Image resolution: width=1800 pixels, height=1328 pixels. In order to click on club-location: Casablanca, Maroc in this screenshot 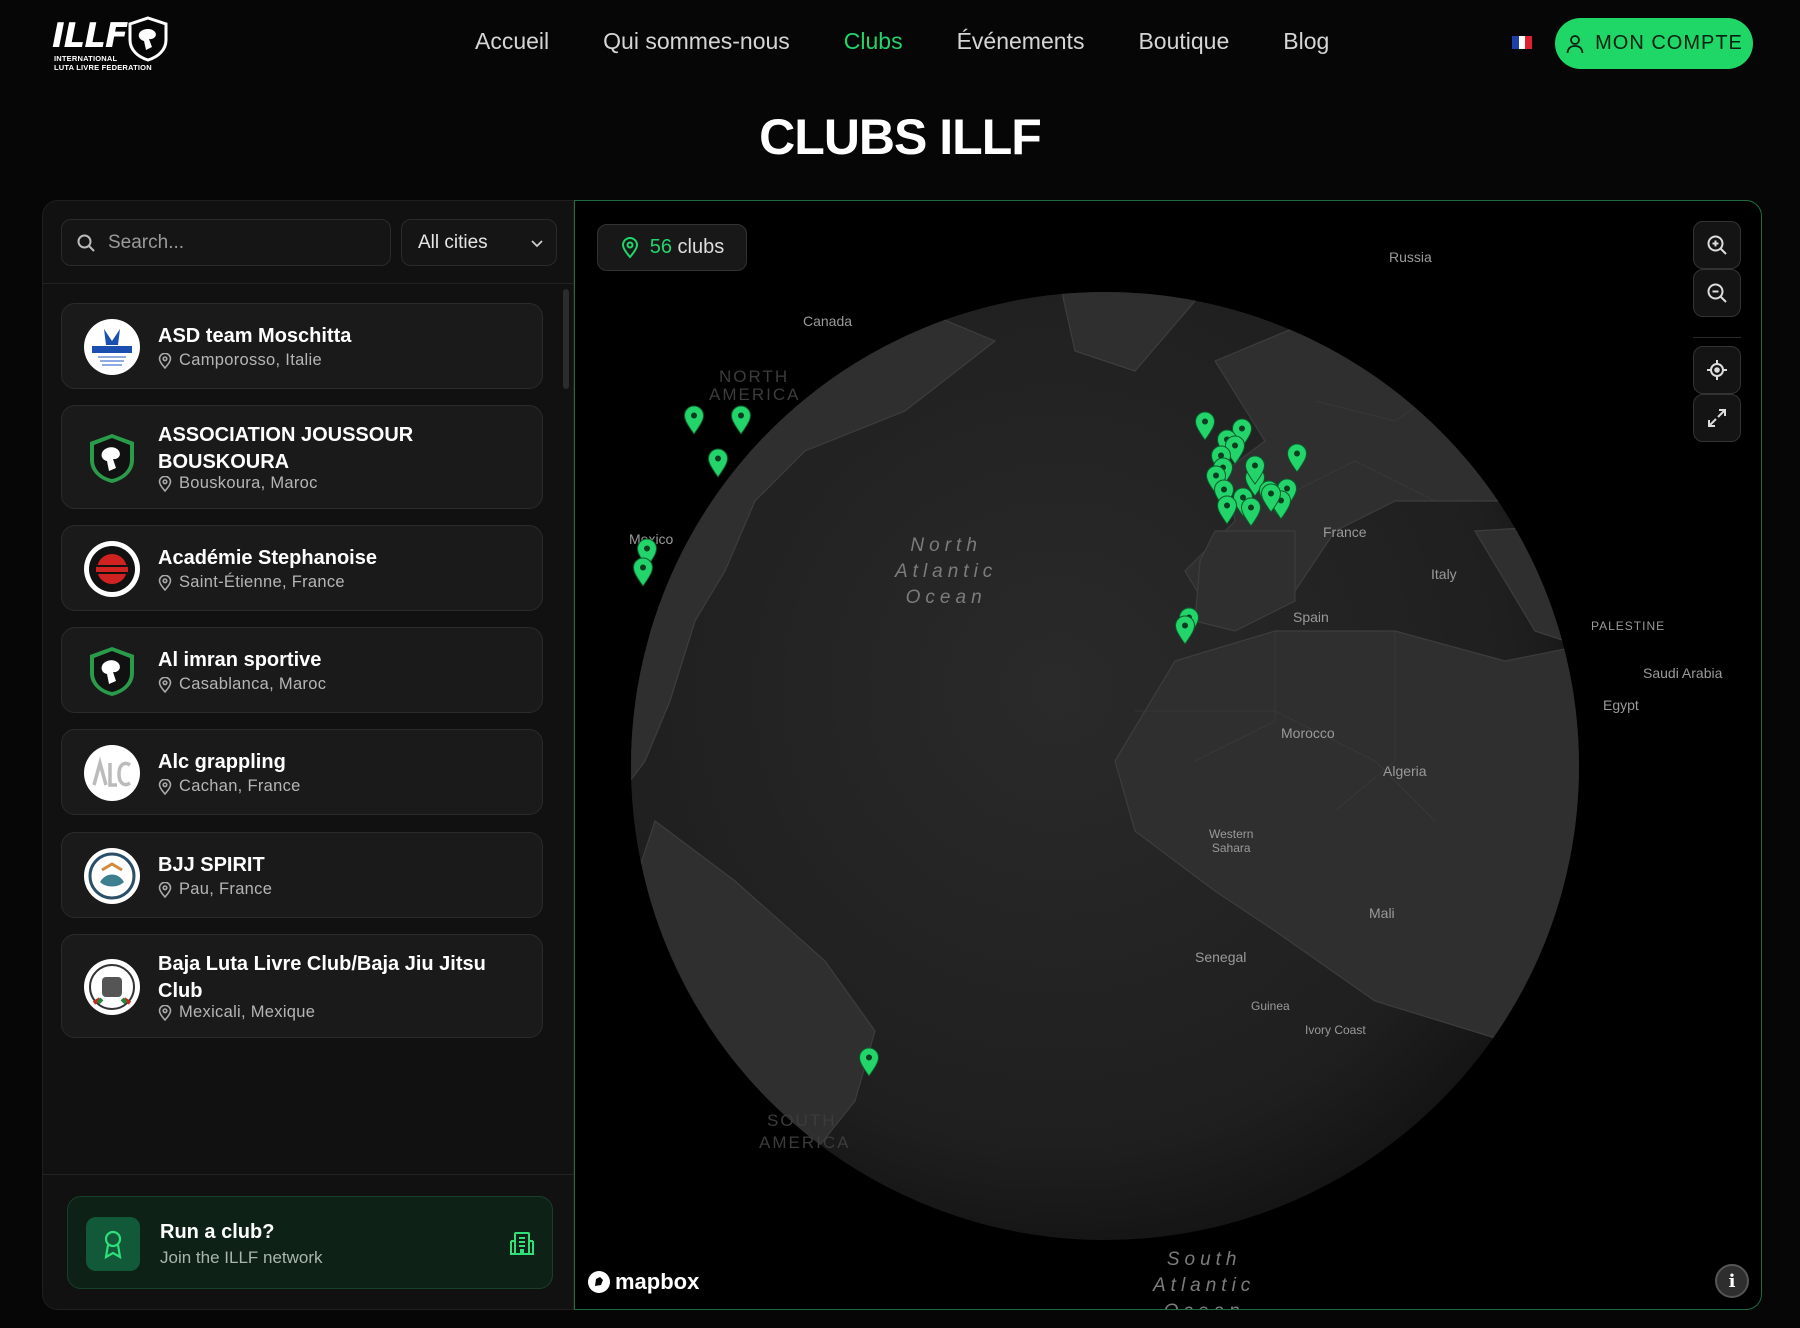, I will do `click(242, 684)`.